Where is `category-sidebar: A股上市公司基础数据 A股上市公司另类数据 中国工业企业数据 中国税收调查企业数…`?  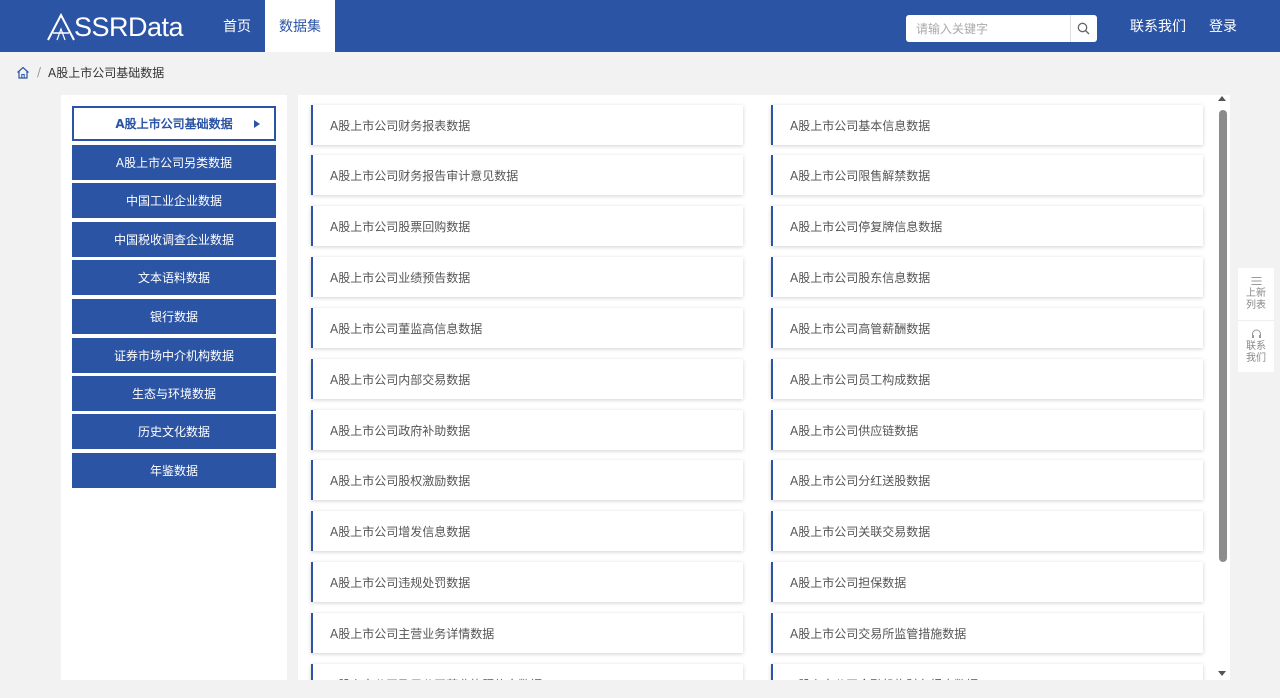 category-sidebar: A股上市公司基础数据 A股上市公司另类数据 中国工业企业数据 中国税收调查企业数… is located at coordinates (174, 387).